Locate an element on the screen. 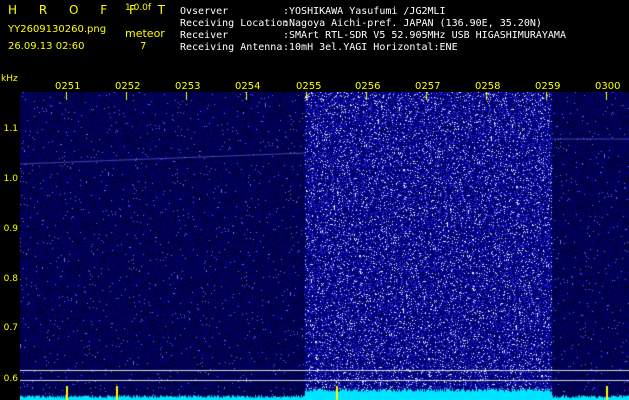  x-tick-label: 0259 is located at coordinates (548, 86).